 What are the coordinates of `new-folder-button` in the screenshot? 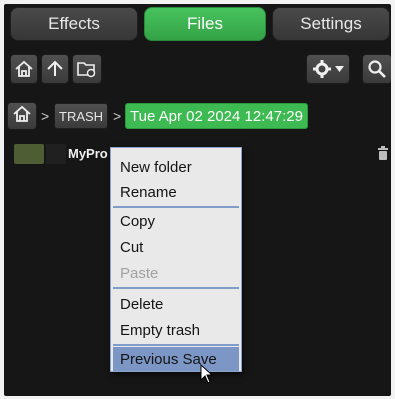 It's located at (87, 69).